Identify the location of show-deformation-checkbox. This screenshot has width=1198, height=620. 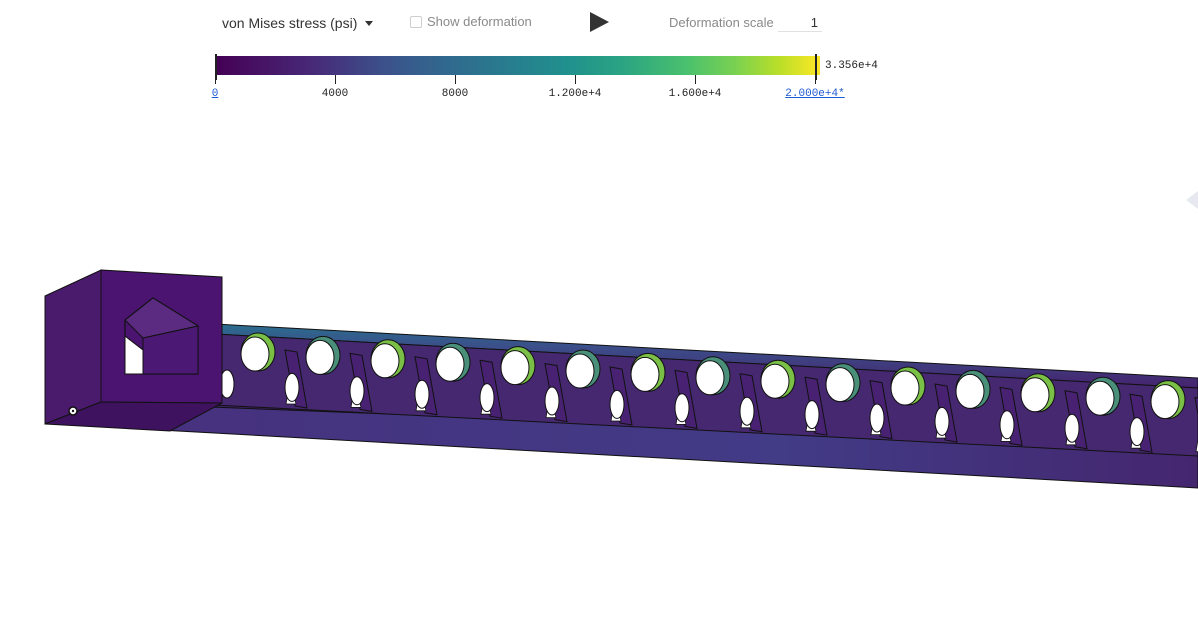
(416, 21).